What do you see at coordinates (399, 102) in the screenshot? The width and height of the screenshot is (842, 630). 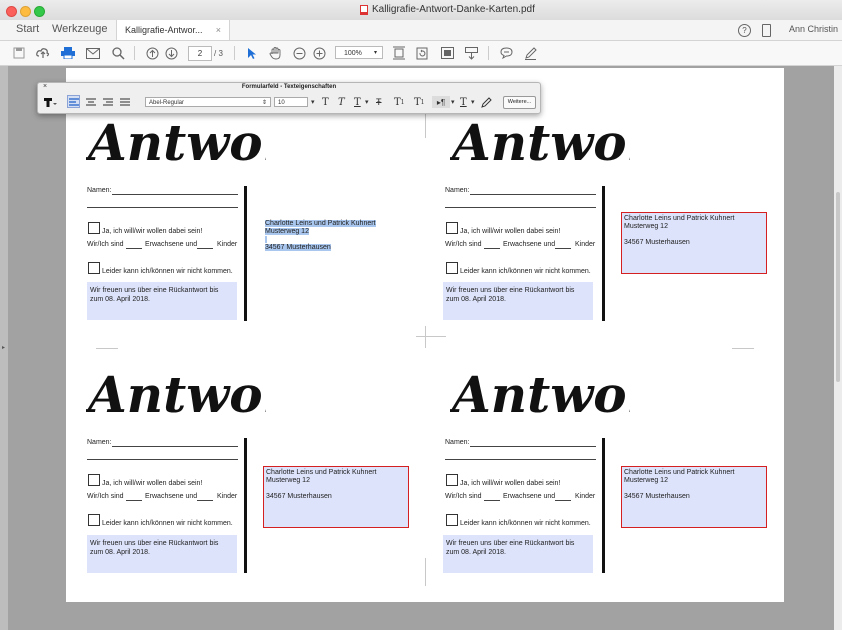 I see `superscript-icon: T1` at bounding box center [399, 102].